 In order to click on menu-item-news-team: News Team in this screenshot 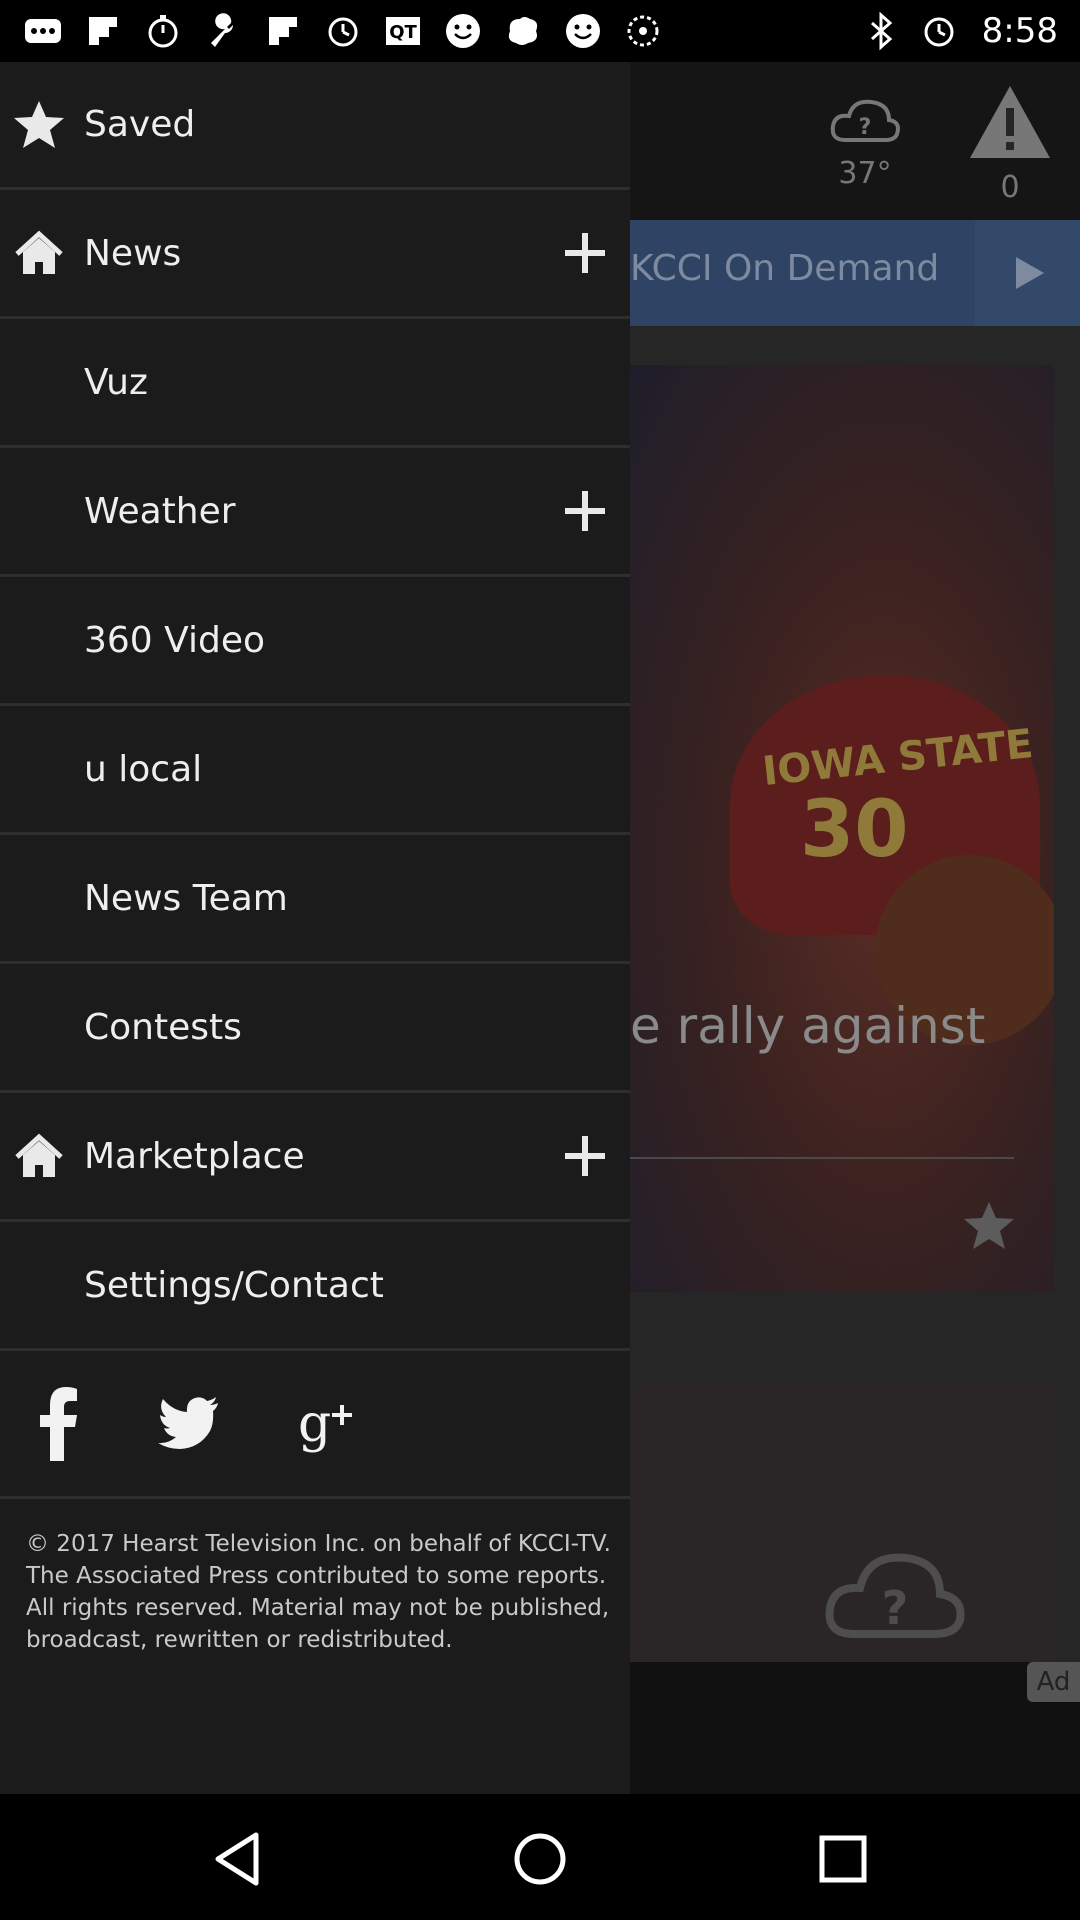, I will do `click(315, 899)`.